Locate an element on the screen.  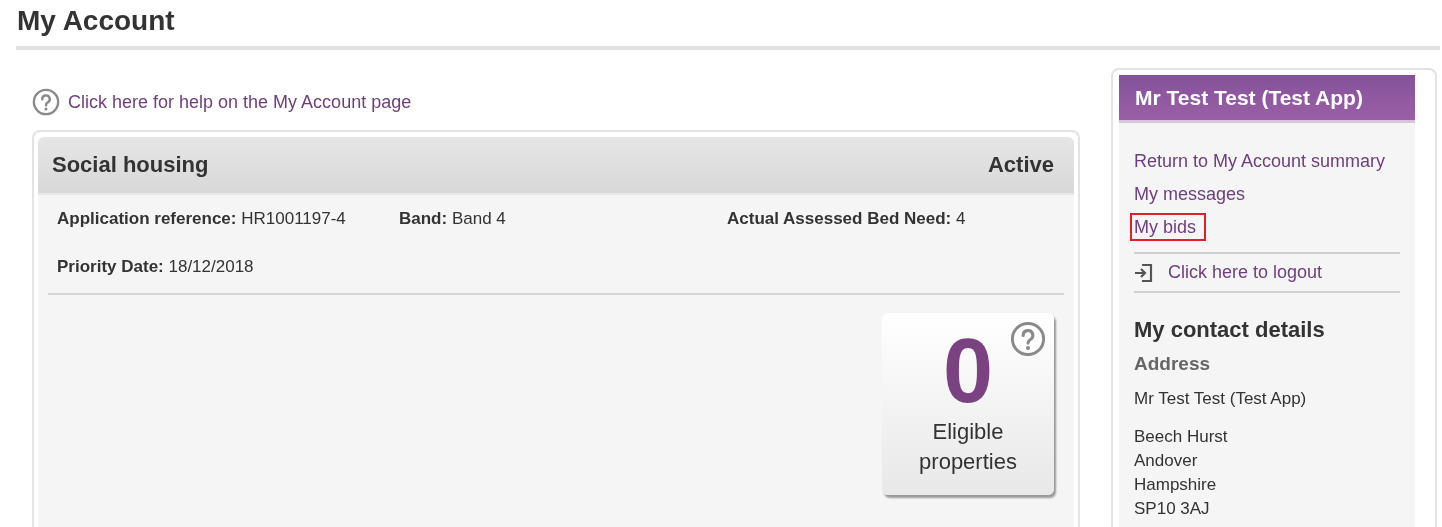
address-heading: Address is located at coordinates (1173, 364).